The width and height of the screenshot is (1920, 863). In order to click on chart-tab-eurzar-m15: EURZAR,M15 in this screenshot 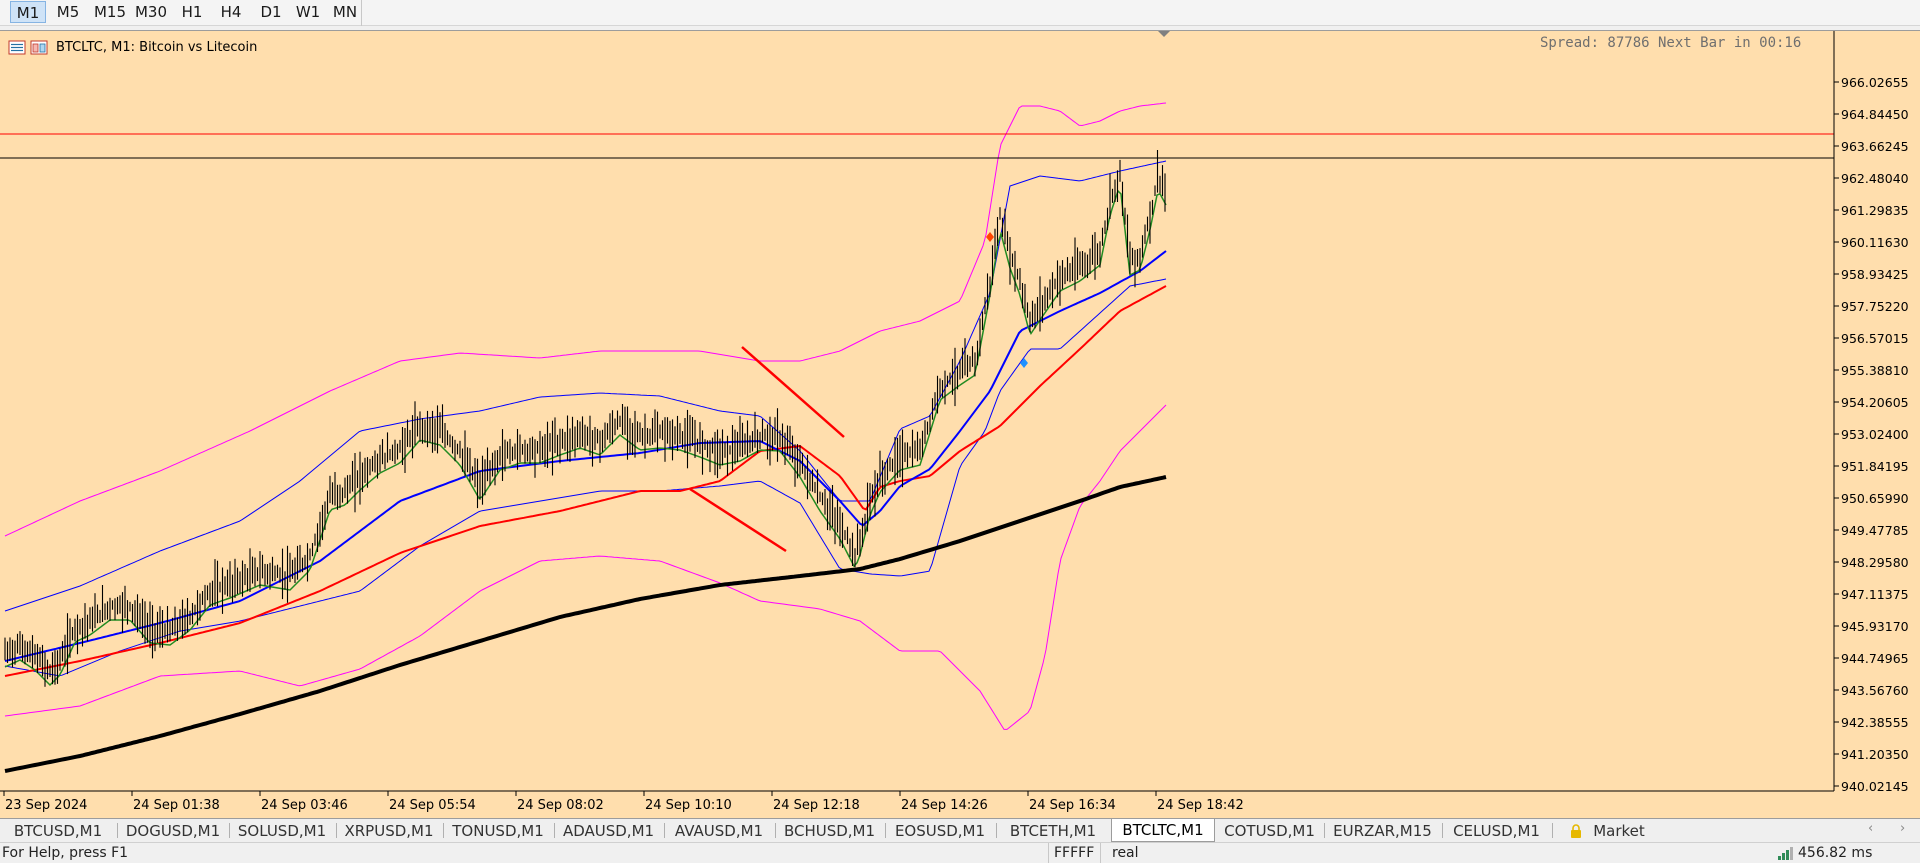, I will do `click(1382, 831)`.